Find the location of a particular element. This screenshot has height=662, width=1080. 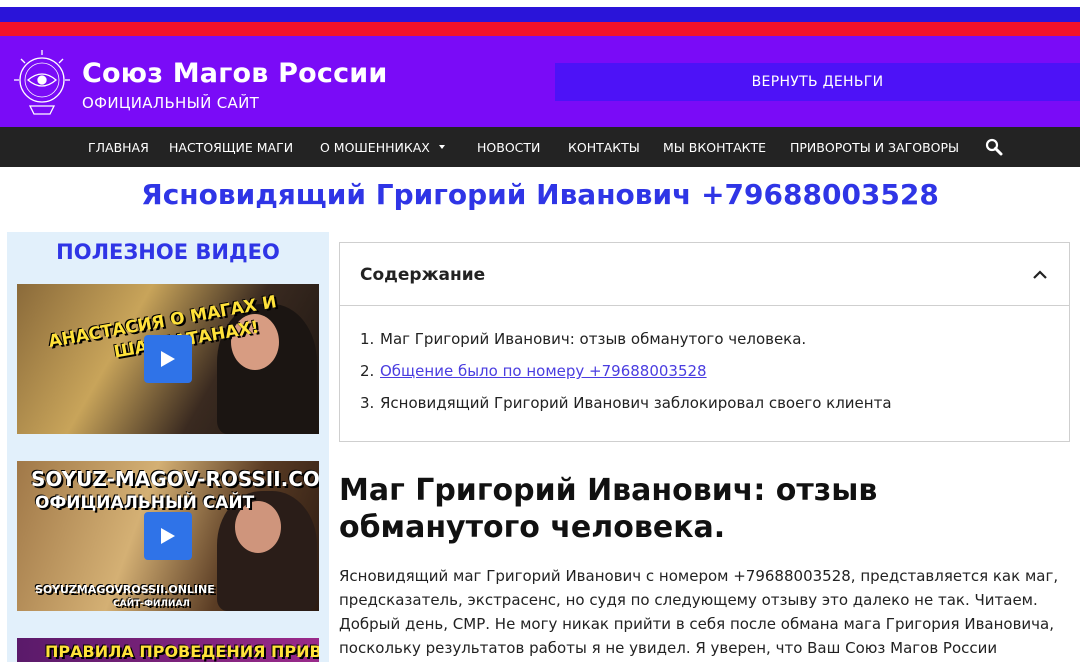

video-caption-line: SOYUZ-MAGOV-ROSSII.COM is located at coordinates (175, 479).